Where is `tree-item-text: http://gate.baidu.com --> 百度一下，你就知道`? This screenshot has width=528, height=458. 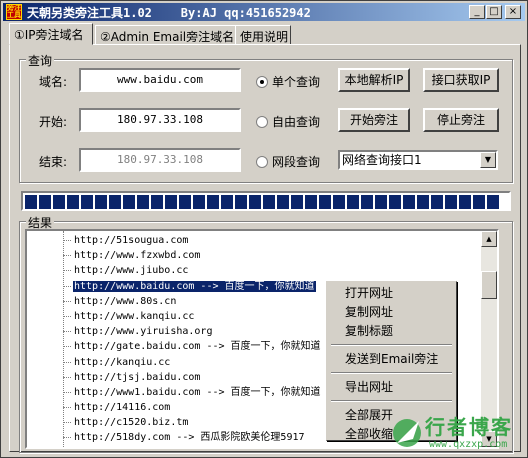
tree-item-text: http://gate.baidu.com --> 百度一下，你就知道 is located at coordinates (197, 347).